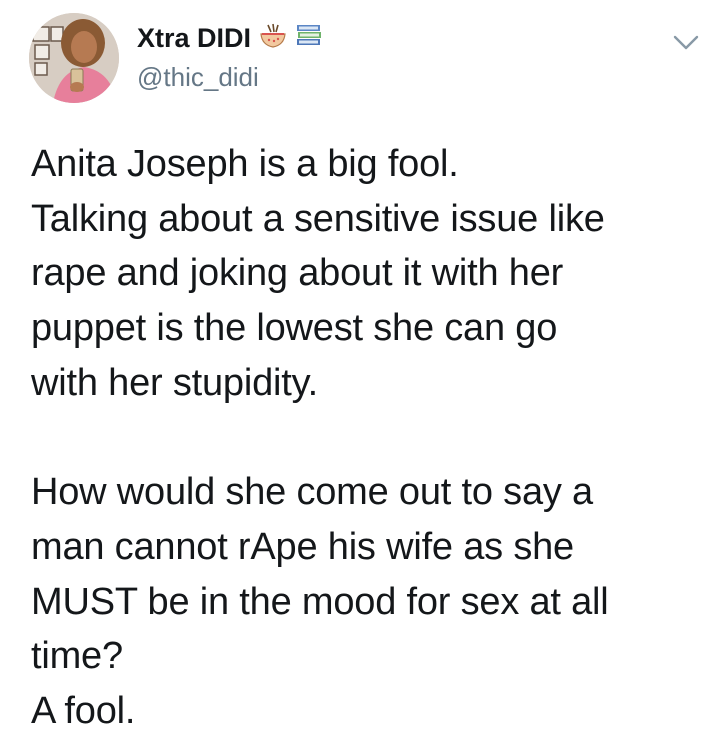 The height and width of the screenshot is (739, 713). I want to click on tweet-line: time?, so click(77, 656).